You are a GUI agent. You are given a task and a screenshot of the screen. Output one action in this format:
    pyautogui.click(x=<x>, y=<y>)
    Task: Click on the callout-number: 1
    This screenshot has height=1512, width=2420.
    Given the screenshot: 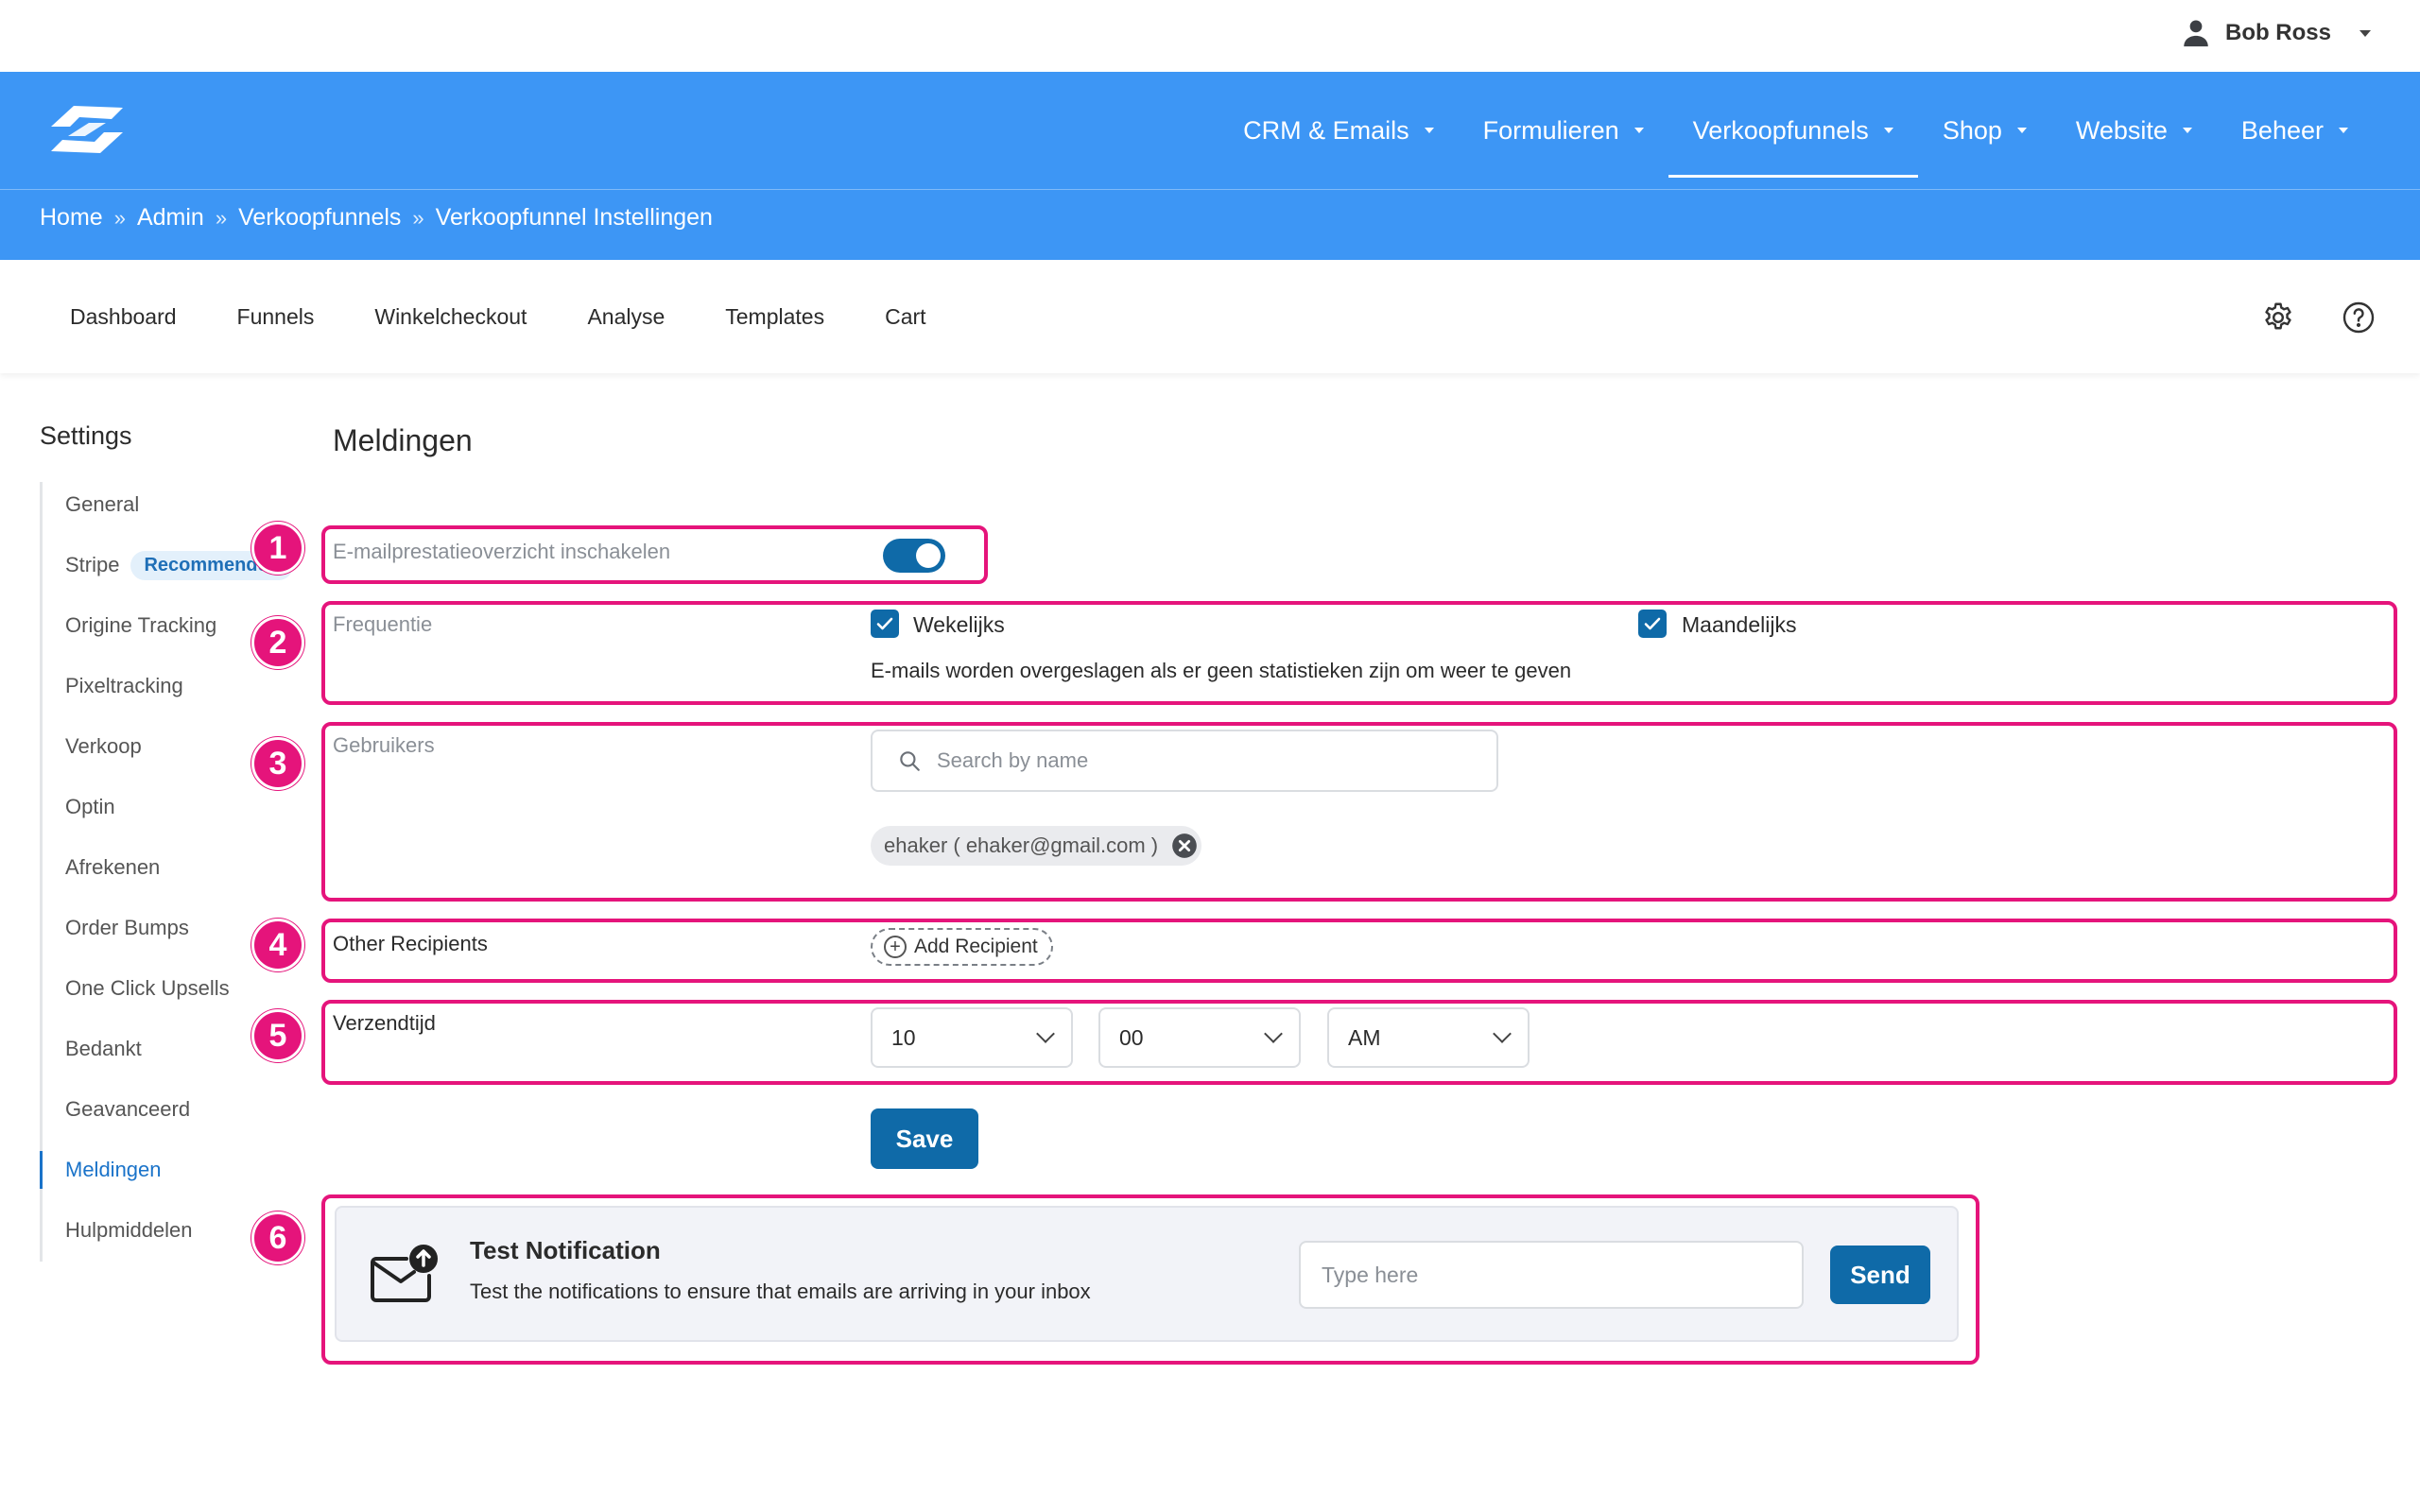 What is the action you would take?
    pyautogui.click(x=277, y=548)
    